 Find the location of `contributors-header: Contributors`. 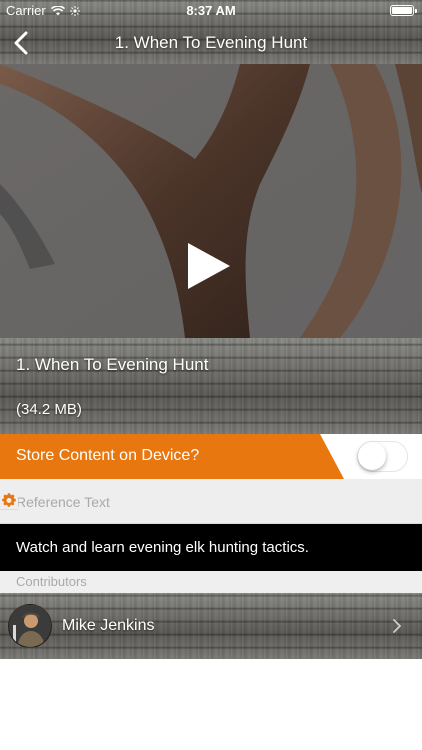

contributors-header: Contributors is located at coordinates (211, 582).